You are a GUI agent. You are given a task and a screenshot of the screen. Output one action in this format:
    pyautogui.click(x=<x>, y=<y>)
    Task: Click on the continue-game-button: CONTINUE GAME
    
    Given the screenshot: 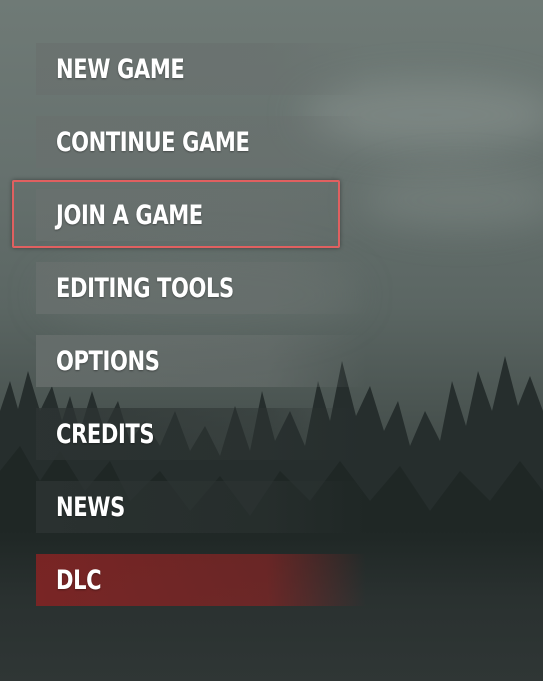 What is the action you would take?
    pyautogui.click(x=201, y=142)
    